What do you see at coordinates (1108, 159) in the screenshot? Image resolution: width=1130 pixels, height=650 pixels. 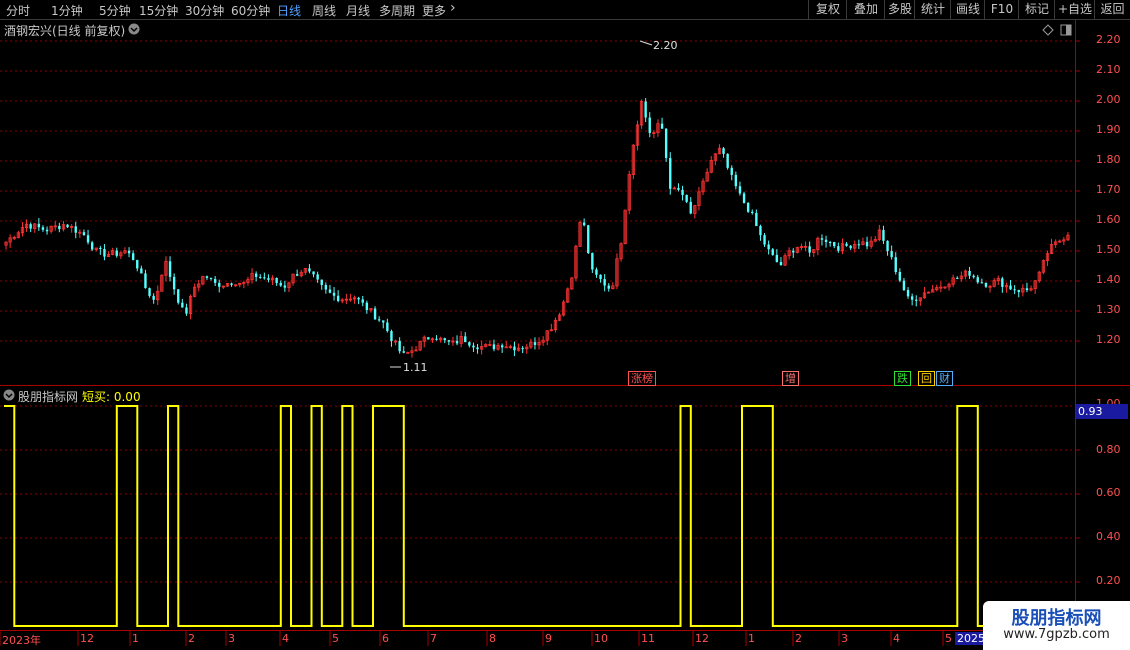 I see `price-tick-label: 1.80` at bounding box center [1108, 159].